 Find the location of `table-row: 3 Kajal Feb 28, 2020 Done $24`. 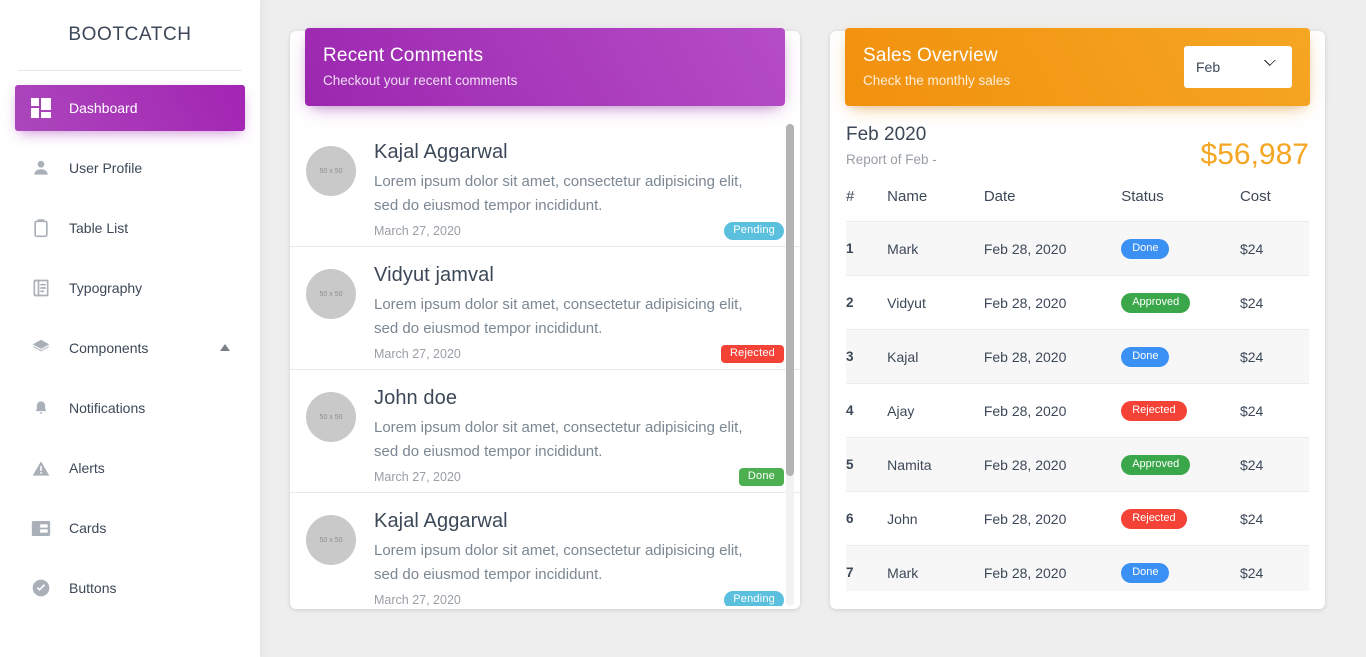

table-row: 3 Kajal Feb 28, 2020 Done $24 is located at coordinates (1077, 356).